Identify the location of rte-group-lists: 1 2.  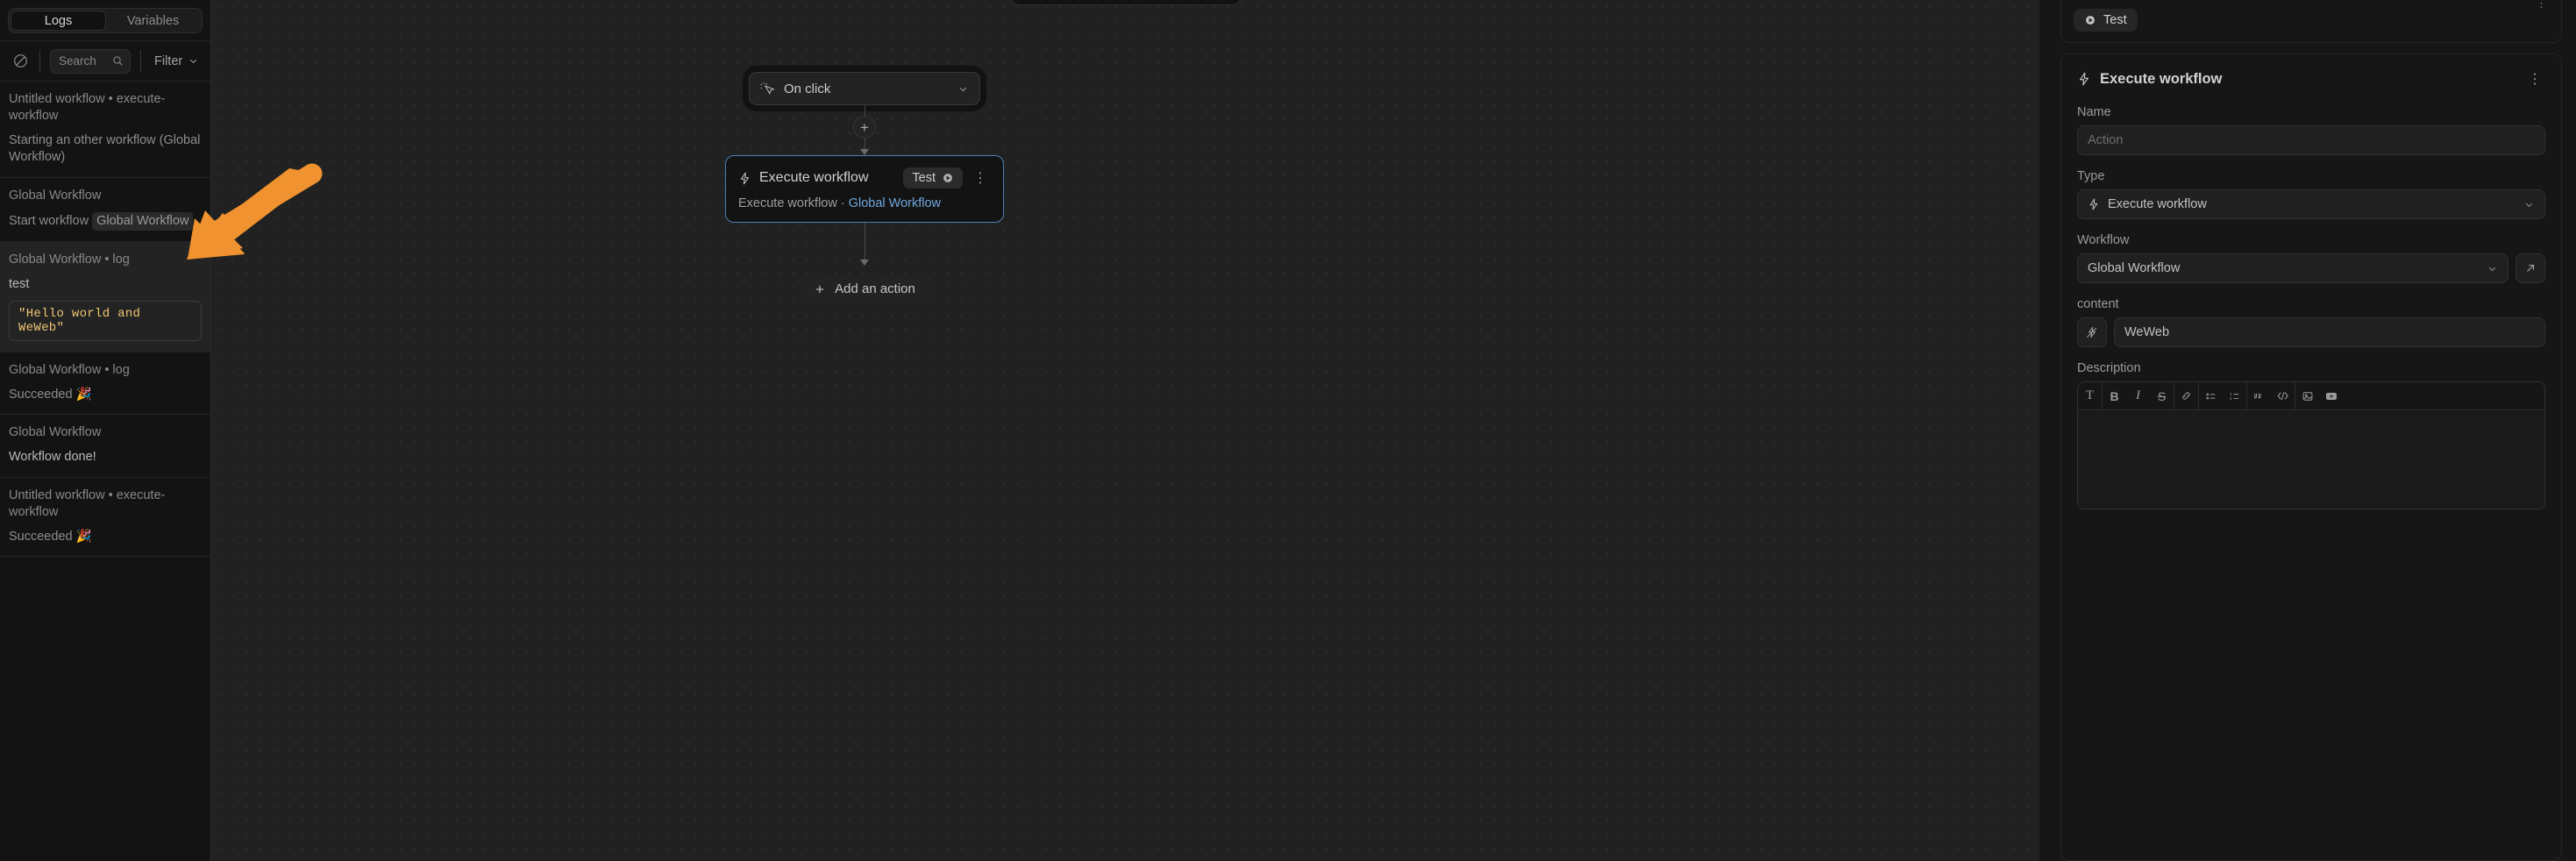
(2223, 395).